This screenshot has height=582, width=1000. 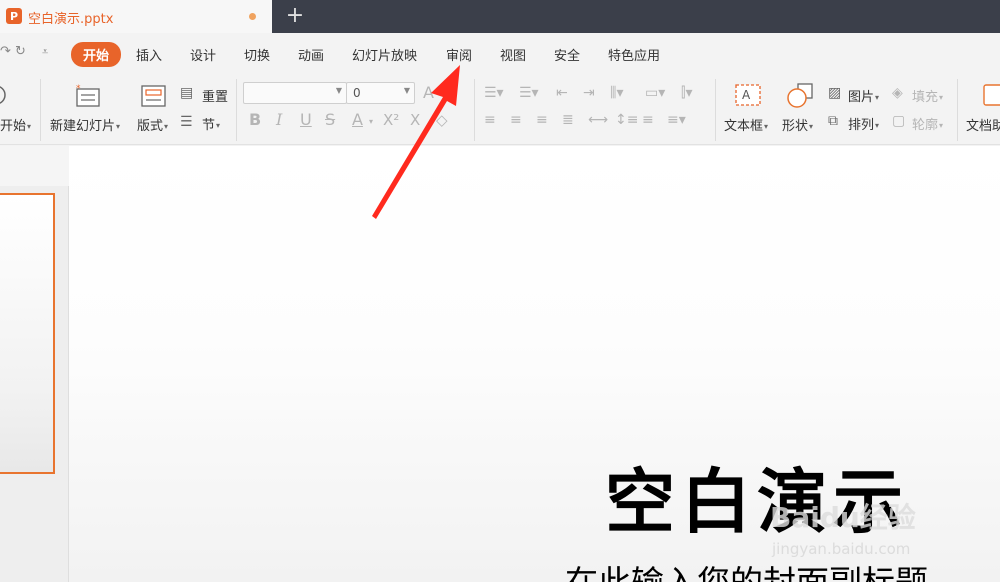 What do you see at coordinates (442, 120) in the screenshot?
I see `clear-format-eraser-icon: ◇` at bounding box center [442, 120].